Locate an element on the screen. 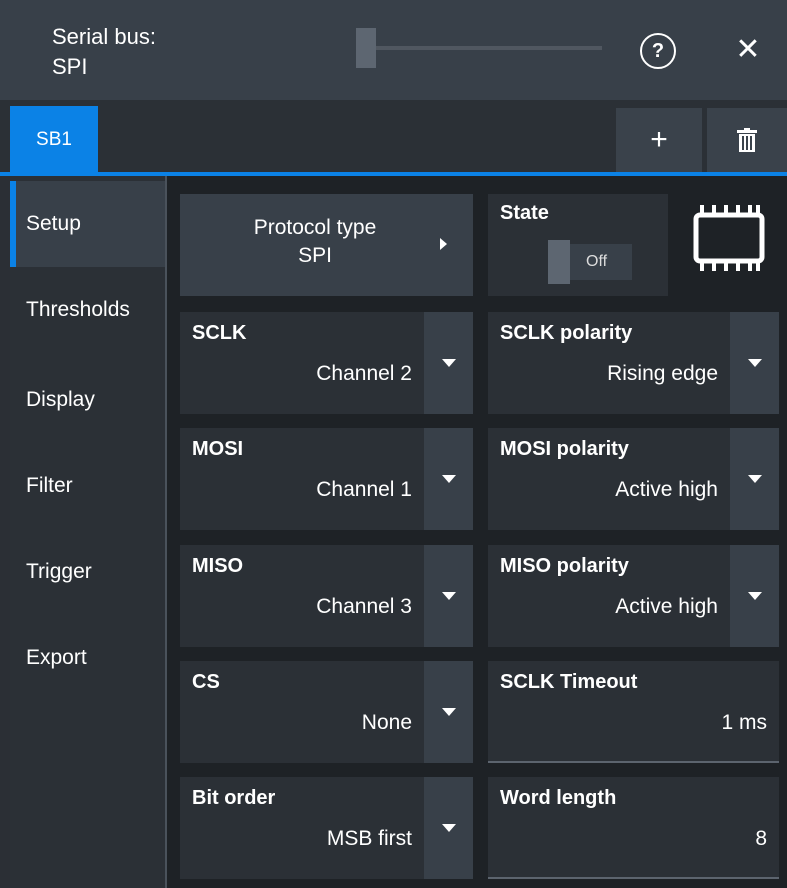 The image size is (787, 888). nav-item-trigger: Trigger is located at coordinates (87, 572).